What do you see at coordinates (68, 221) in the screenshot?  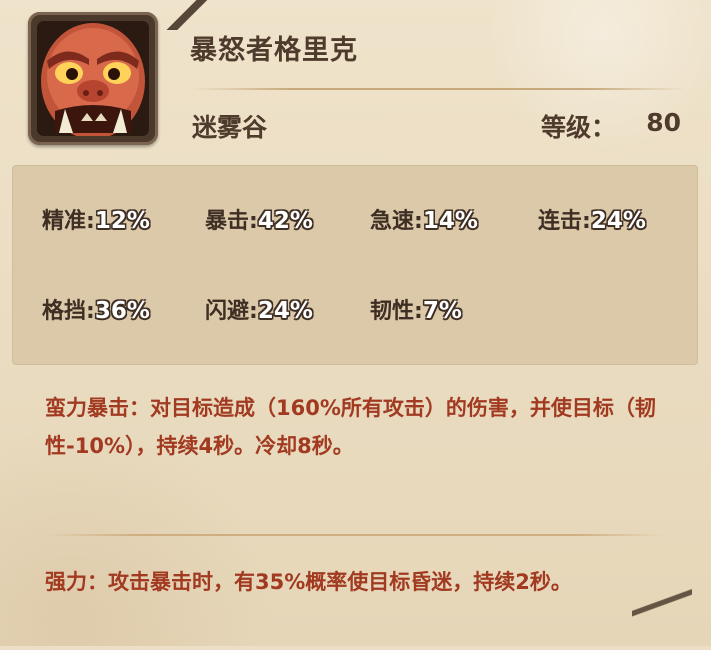 I see `stat-label: 精准:` at bounding box center [68, 221].